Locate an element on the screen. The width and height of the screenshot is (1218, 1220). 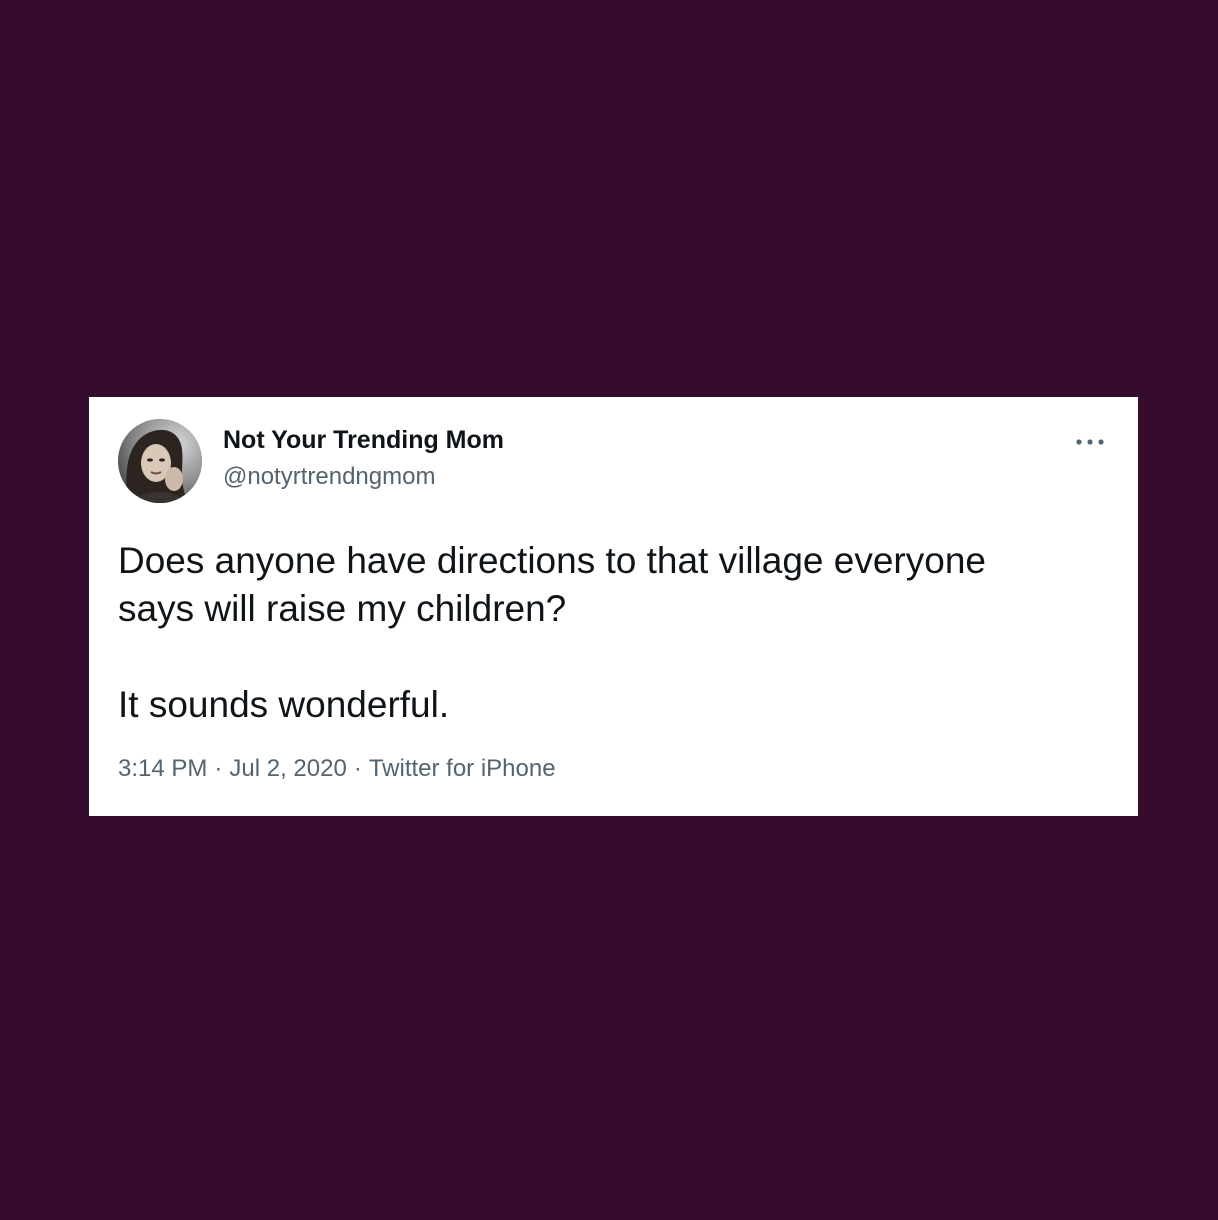
author-avatar is located at coordinates (160, 461).